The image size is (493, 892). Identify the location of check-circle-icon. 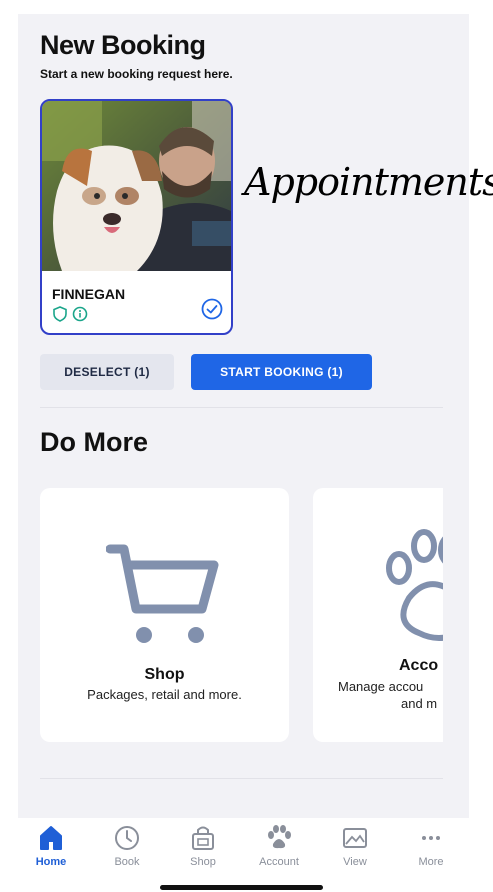
(212, 311).